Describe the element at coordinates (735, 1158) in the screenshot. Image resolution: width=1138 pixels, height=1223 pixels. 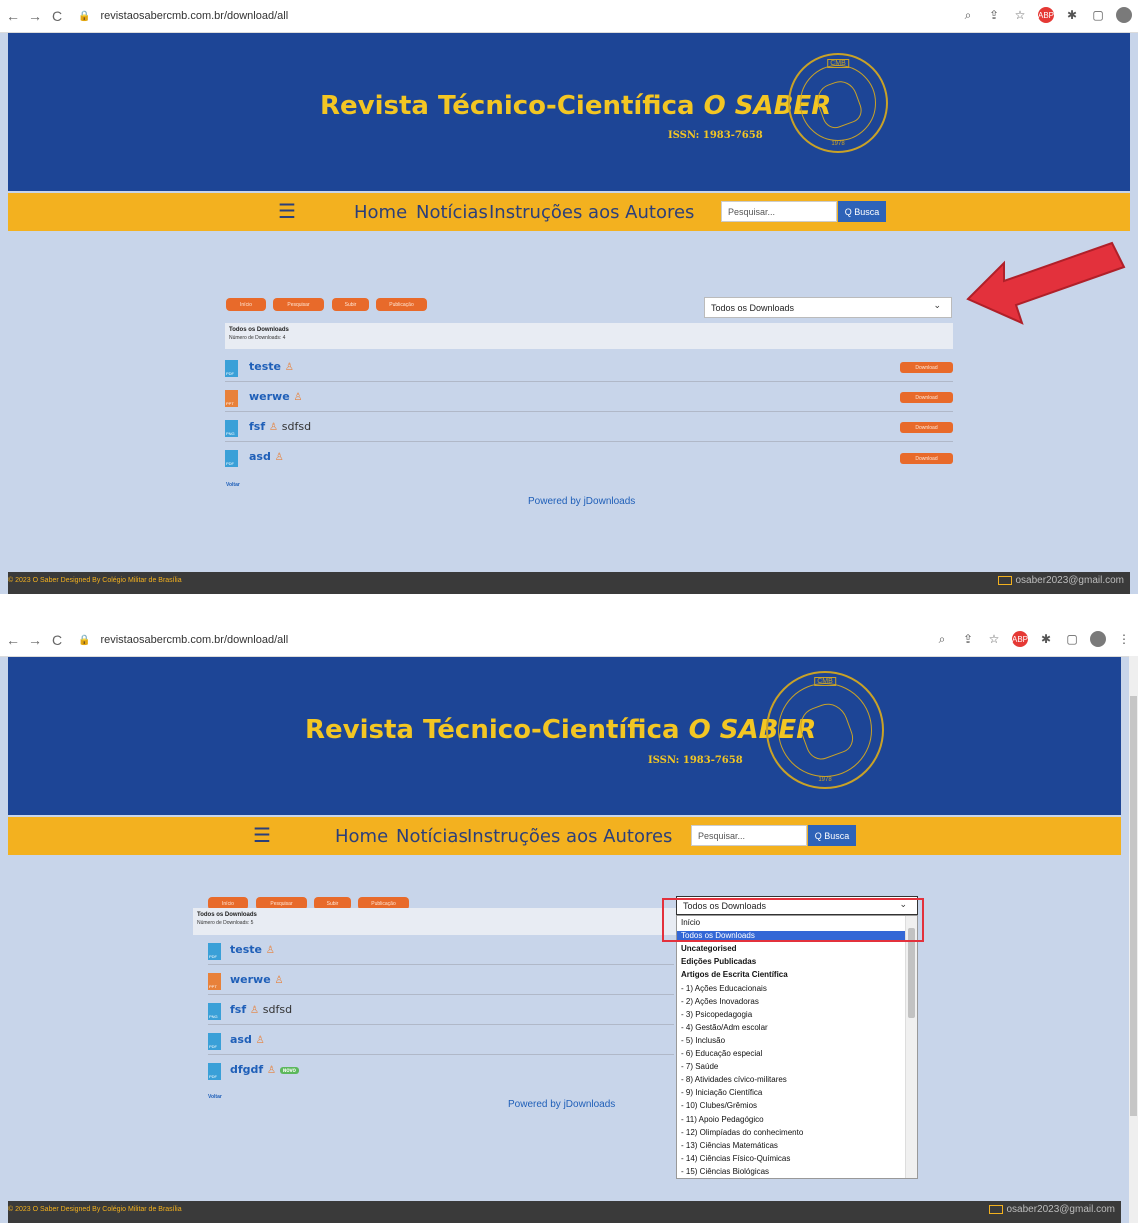
I see `dropdown-option: - 14) Ciências Físico-Químicas` at that location.